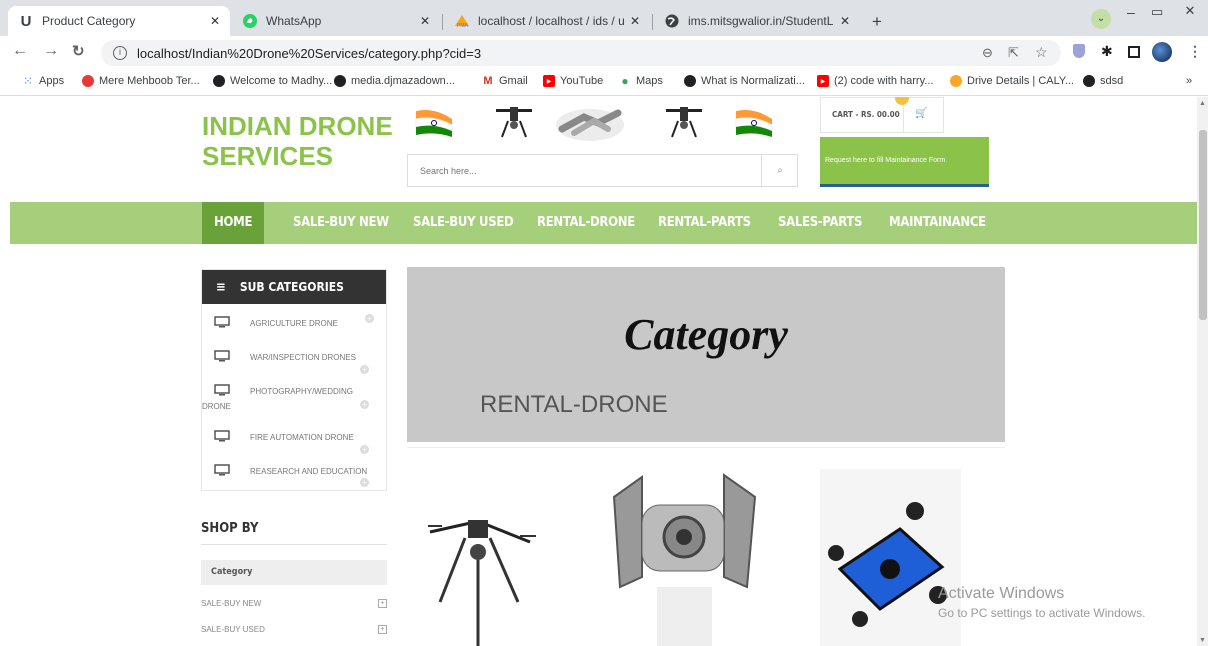  What do you see at coordinates (1131, 12) in the screenshot?
I see `minimize-button: –` at bounding box center [1131, 12].